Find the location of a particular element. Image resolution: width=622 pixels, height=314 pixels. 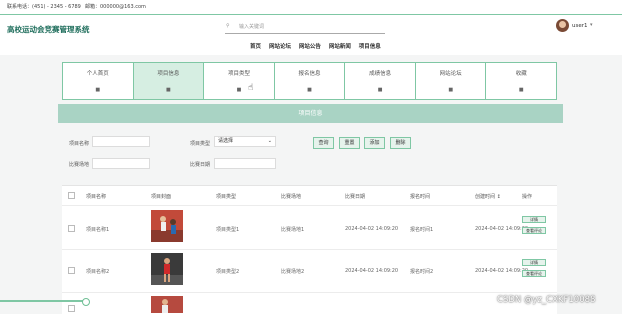

cell-signup: 报名时间1 is located at coordinates (422, 230).